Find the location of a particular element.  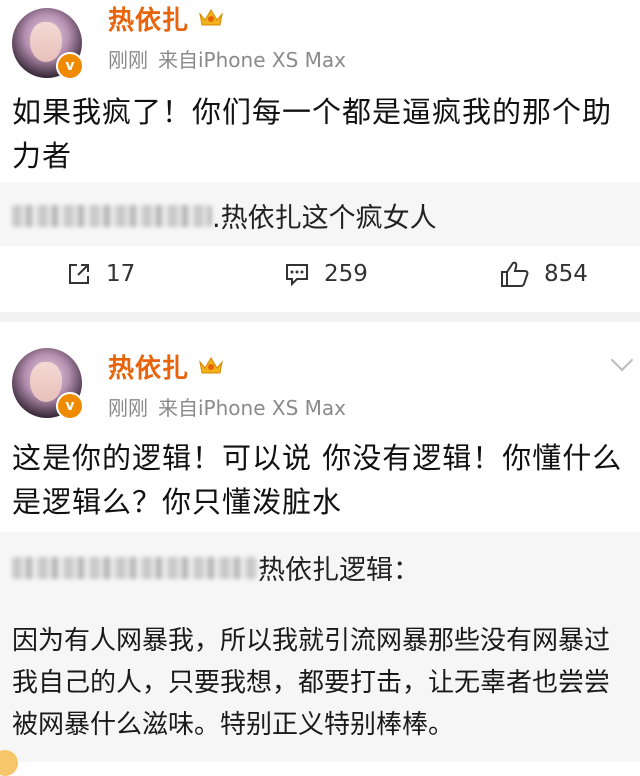

comment-button: 259 is located at coordinates (326, 274).